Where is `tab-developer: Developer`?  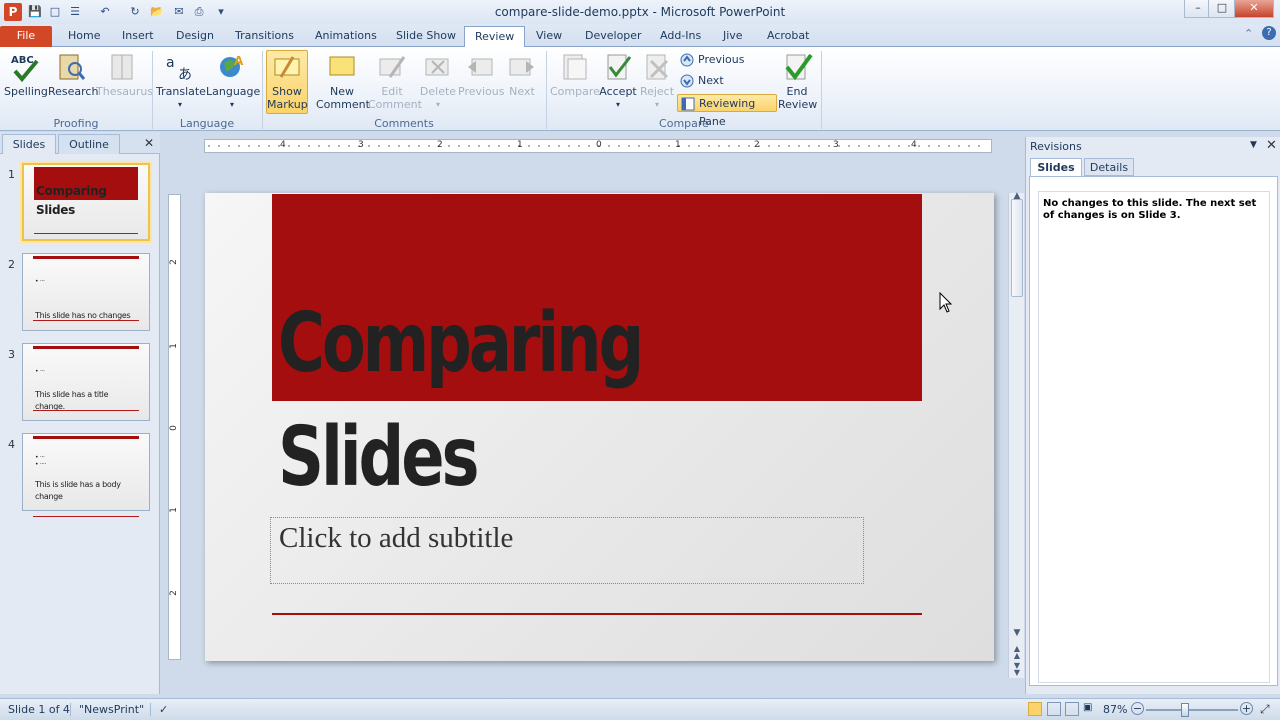
tab-developer: Developer is located at coordinates (613, 36).